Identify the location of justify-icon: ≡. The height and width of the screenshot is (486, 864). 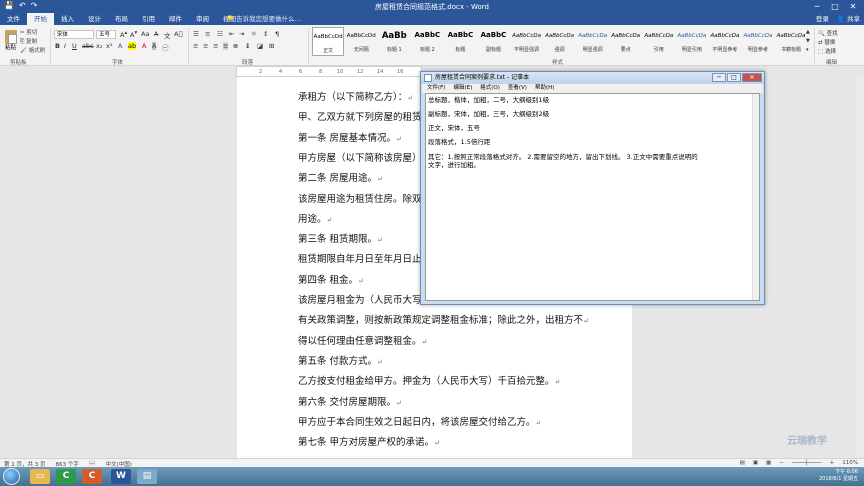
(226, 46).